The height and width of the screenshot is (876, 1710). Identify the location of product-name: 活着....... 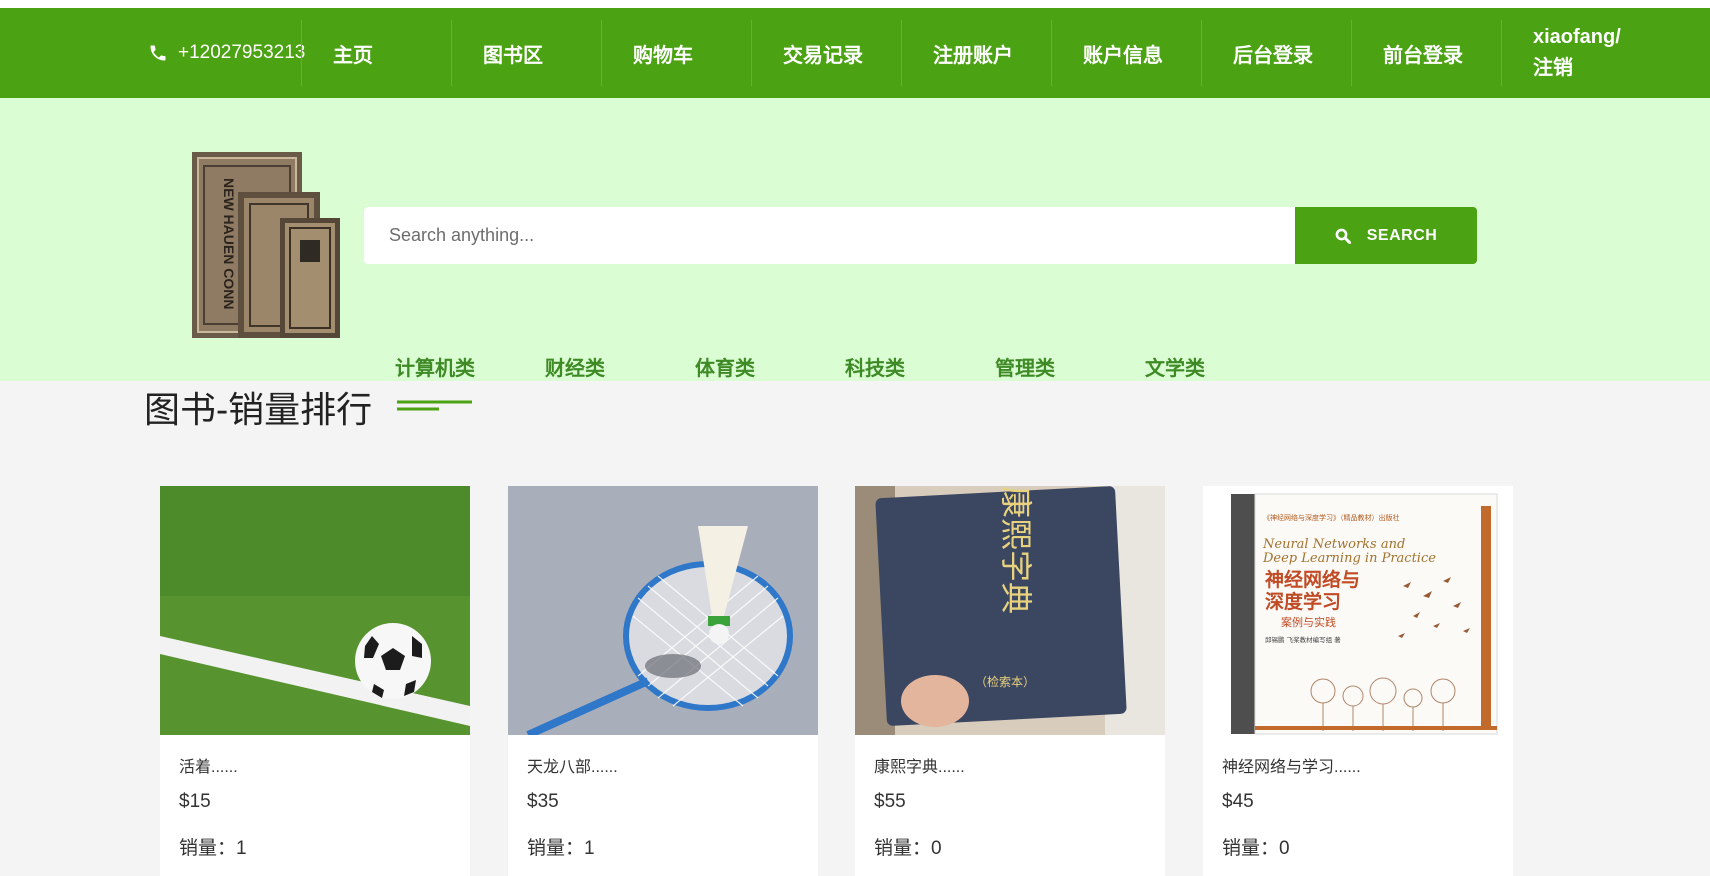
(208, 765).